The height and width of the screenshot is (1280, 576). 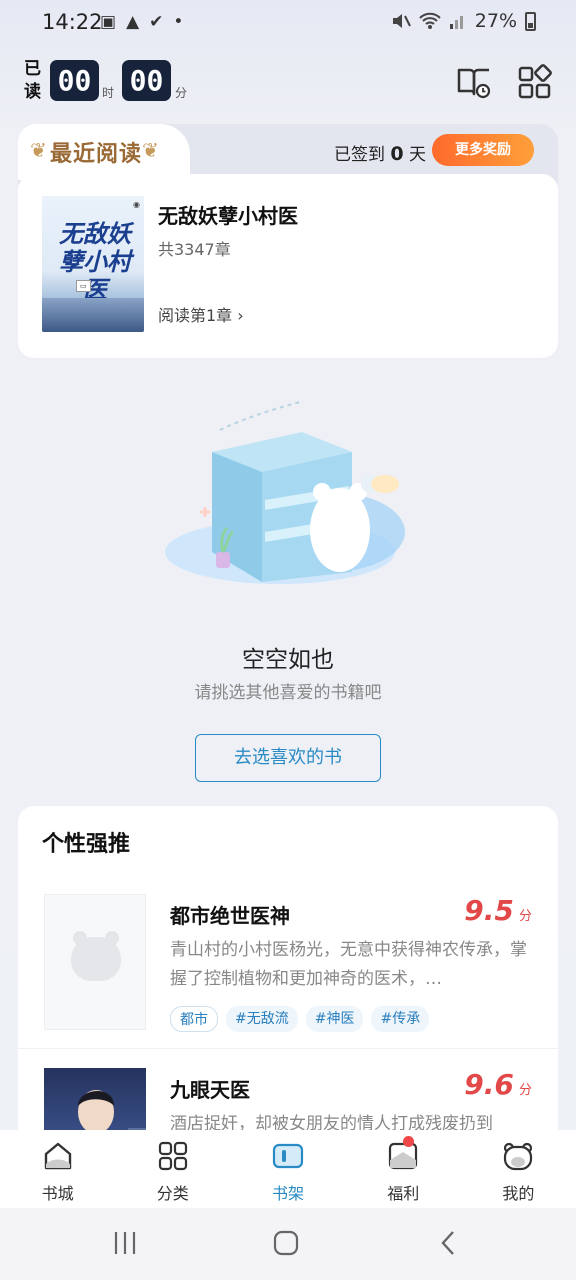 I want to click on signin-prefix: 已签到, so click(x=359, y=155).